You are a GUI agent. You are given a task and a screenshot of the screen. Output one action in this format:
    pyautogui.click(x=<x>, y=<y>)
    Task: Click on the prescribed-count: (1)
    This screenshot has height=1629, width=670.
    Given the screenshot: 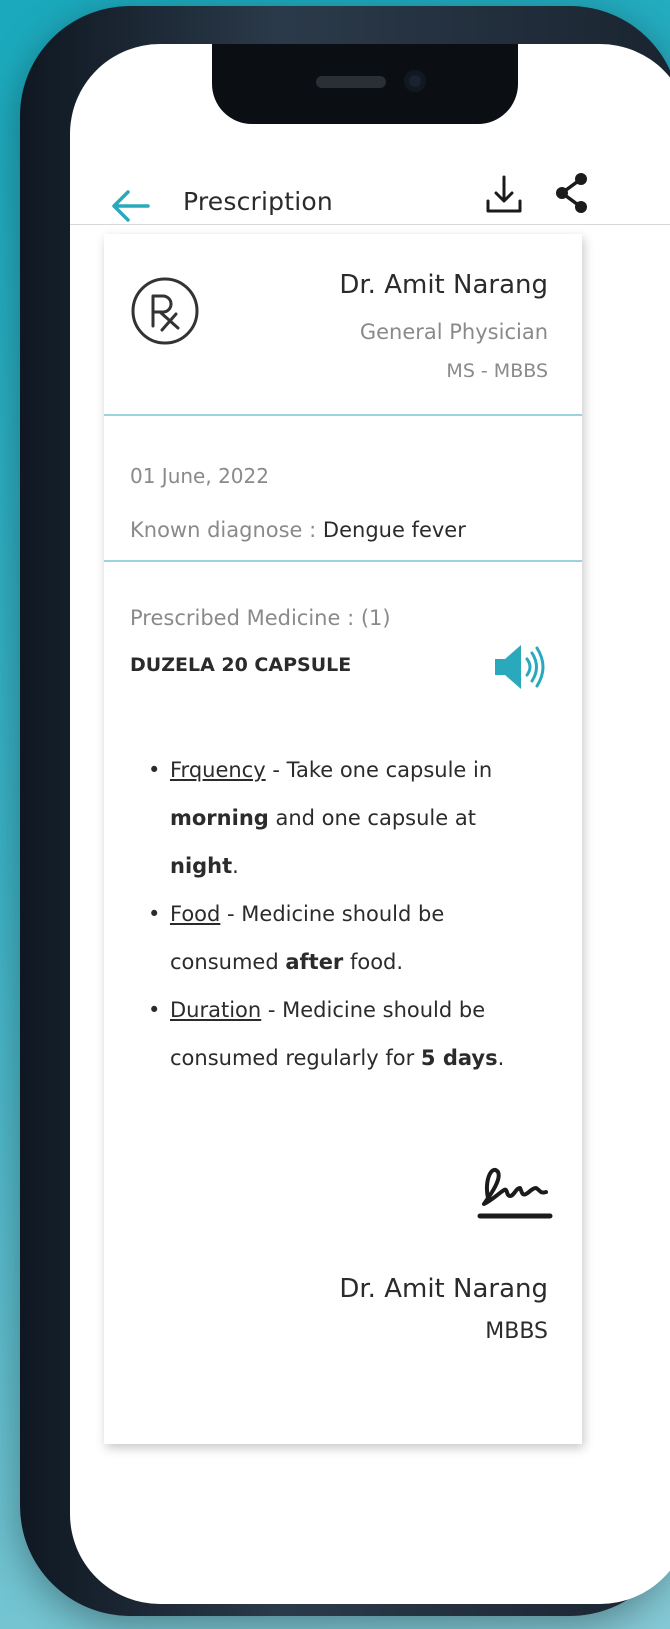 What is the action you would take?
    pyautogui.click(x=375, y=618)
    